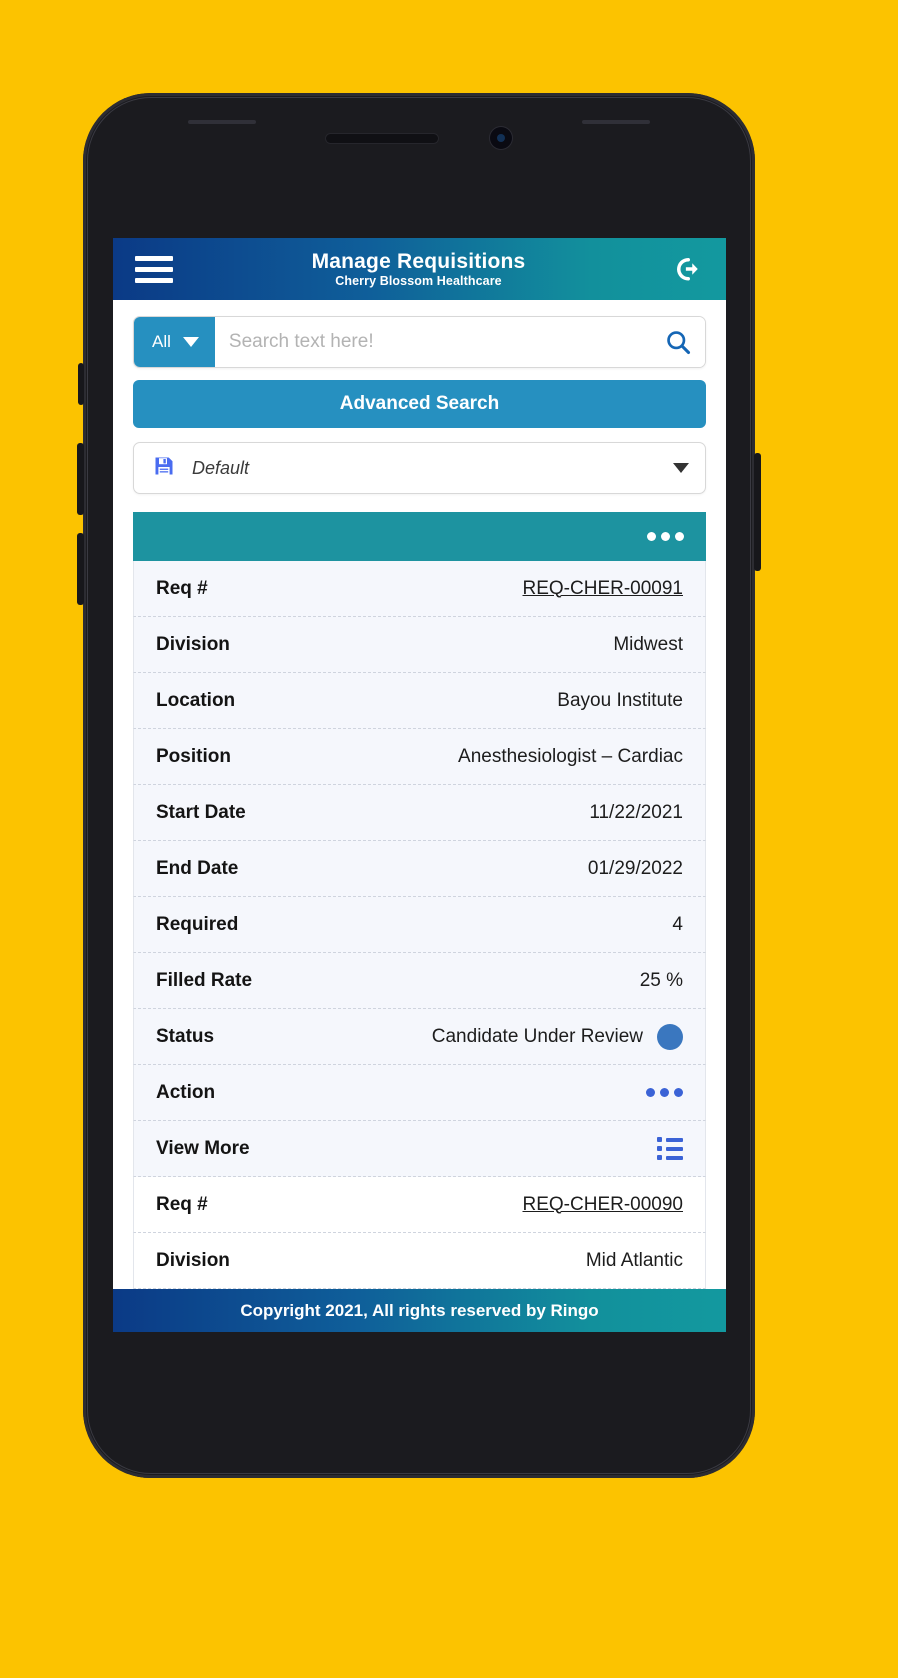  What do you see at coordinates (80, 569) in the screenshot?
I see `volume-down-button` at bounding box center [80, 569].